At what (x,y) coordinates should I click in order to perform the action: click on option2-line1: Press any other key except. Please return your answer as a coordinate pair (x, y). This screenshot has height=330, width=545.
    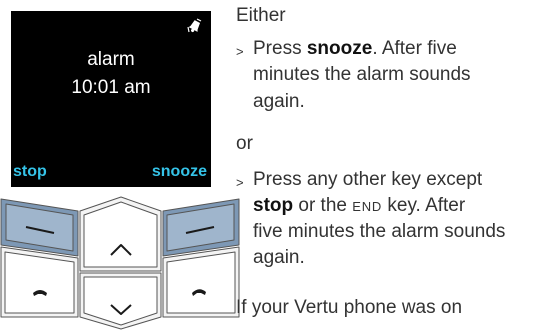
    Looking at the image, I should click on (368, 179).